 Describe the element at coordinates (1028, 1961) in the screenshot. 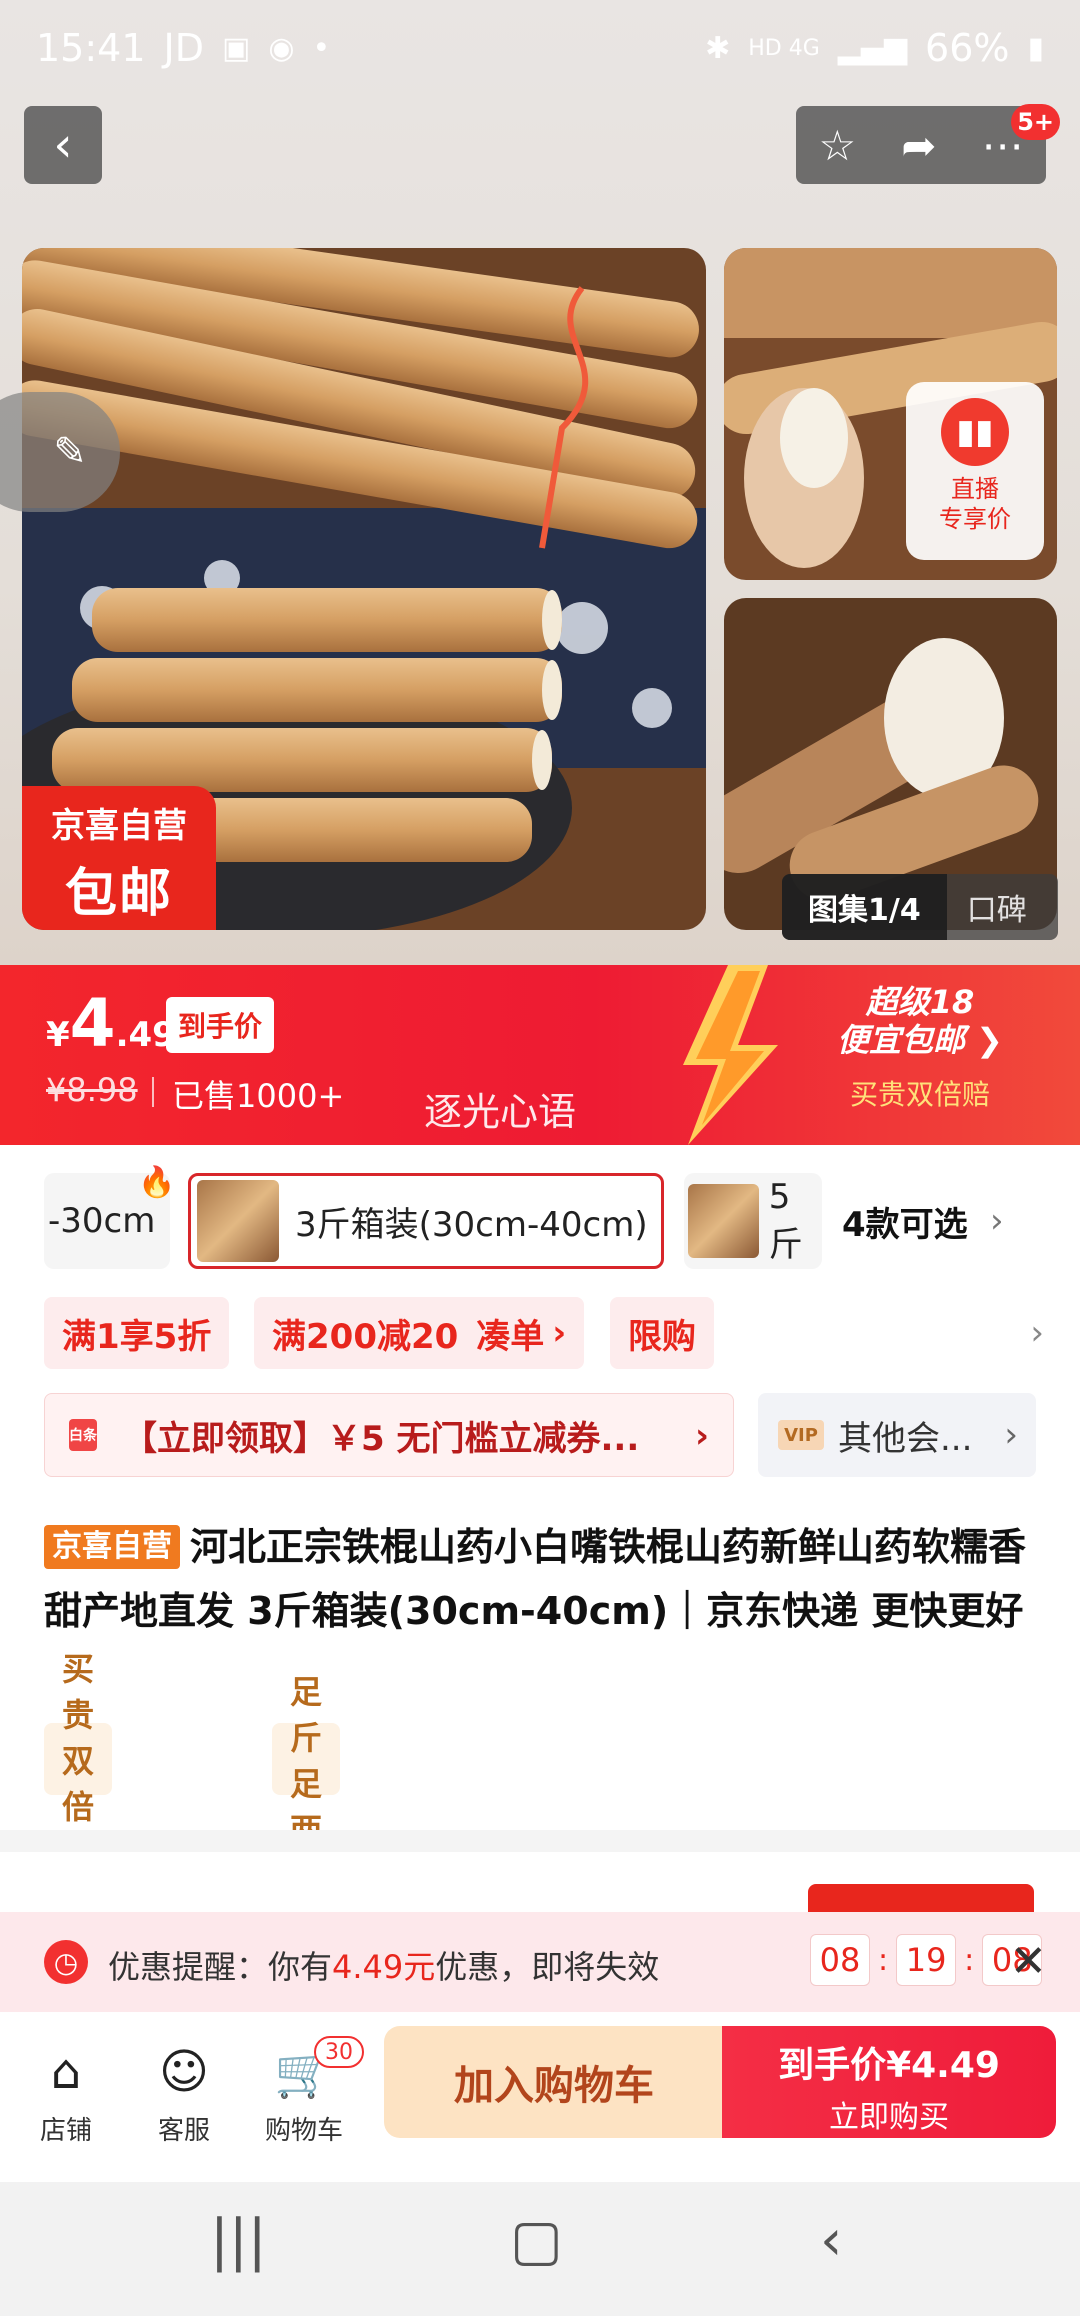

I see `close-icon: ✕` at that location.